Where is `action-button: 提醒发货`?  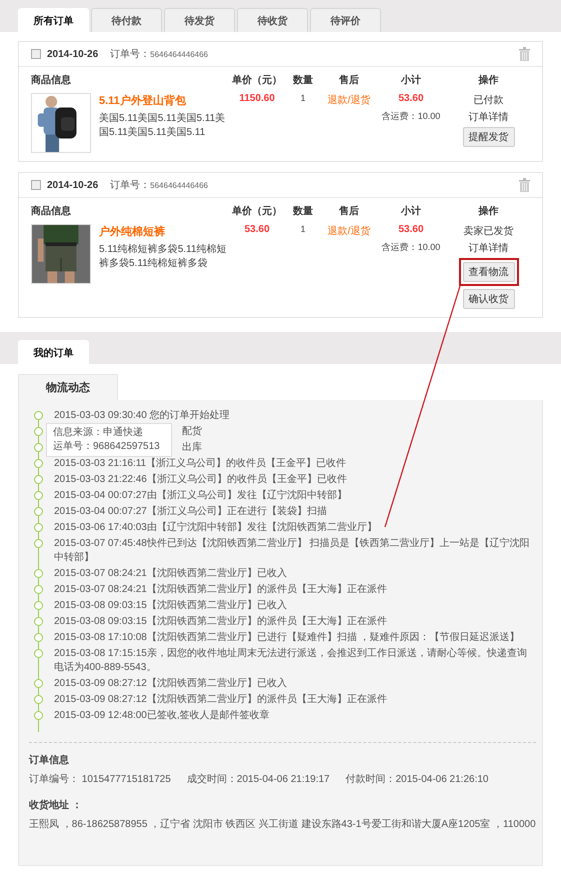 action-button: 提醒发货 is located at coordinates (488, 137).